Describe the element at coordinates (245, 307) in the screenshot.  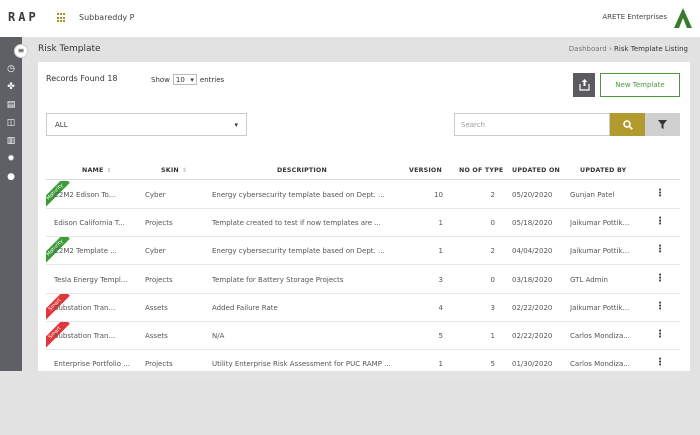
I see `cell-description: Added Failure Rate` at that location.